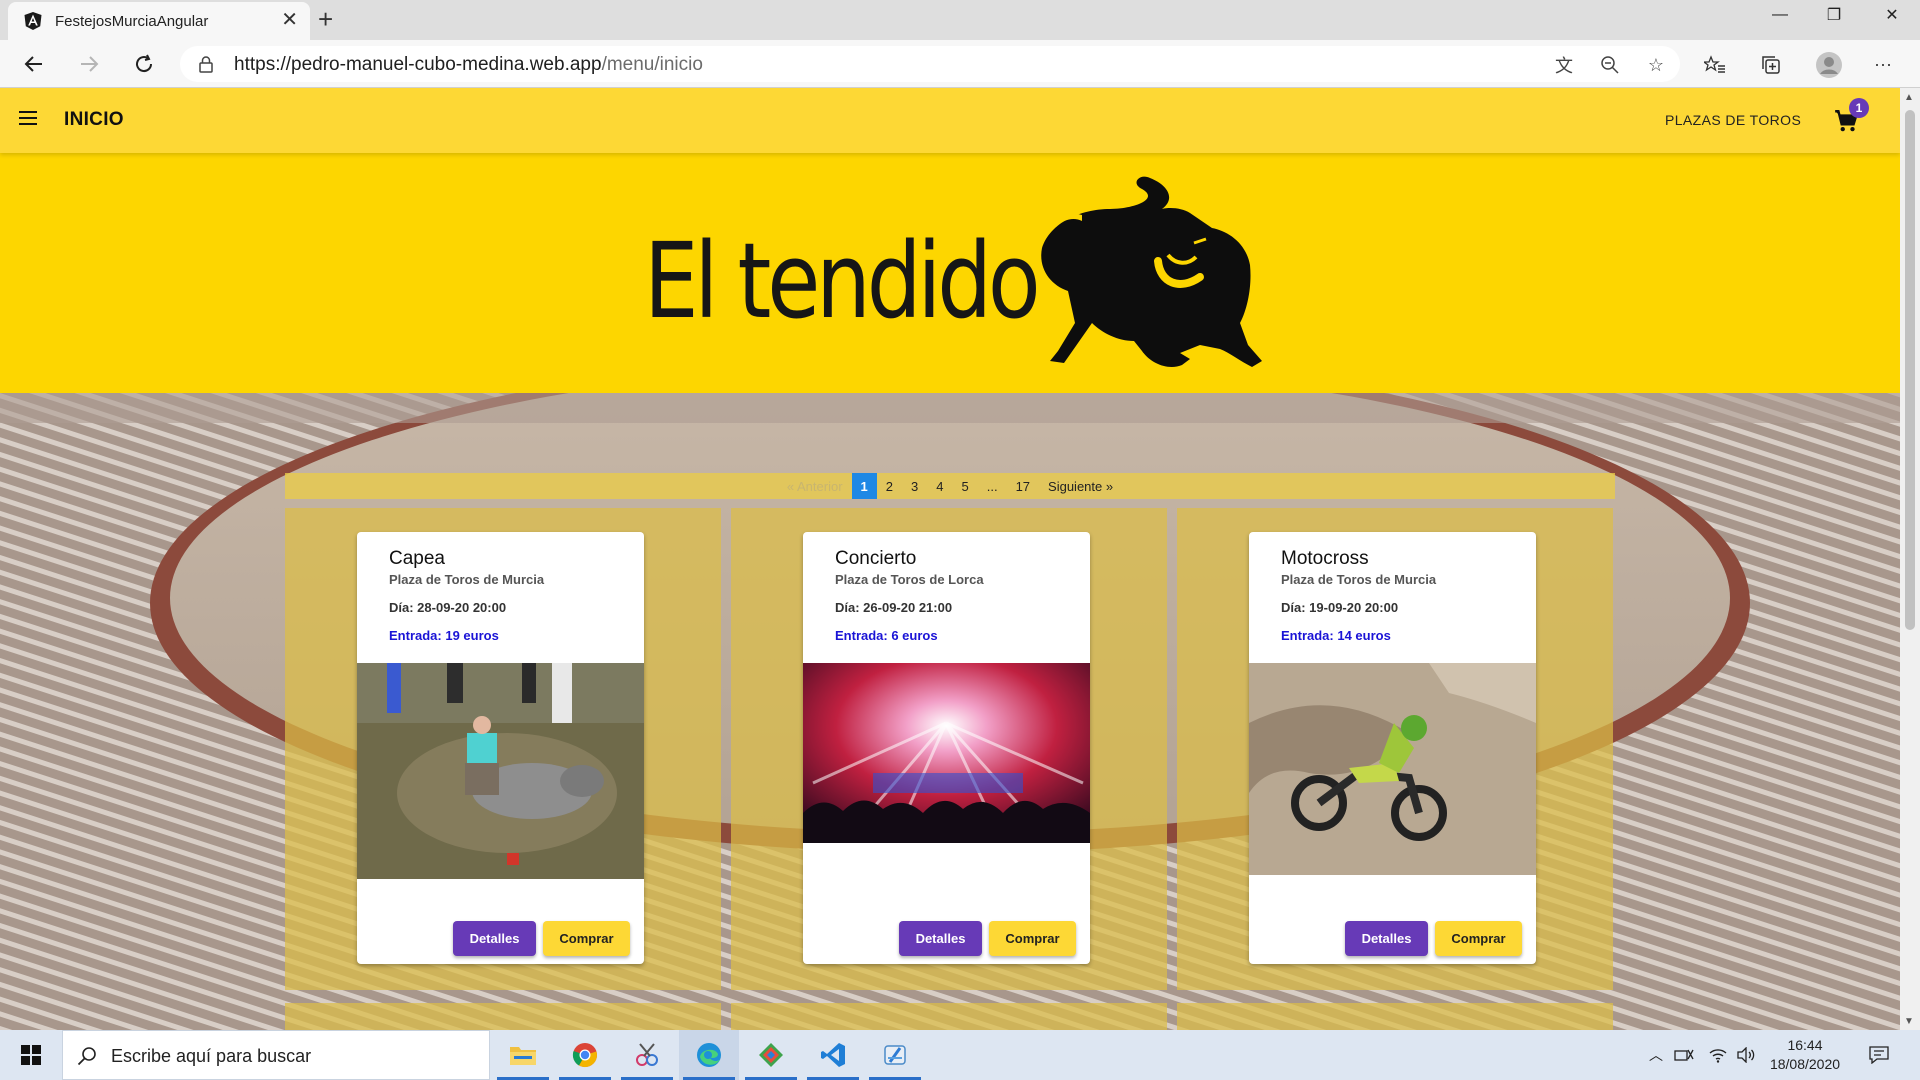 The width and height of the screenshot is (1920, 1080). I want to click on favorites-icon, so click(1715, 65).